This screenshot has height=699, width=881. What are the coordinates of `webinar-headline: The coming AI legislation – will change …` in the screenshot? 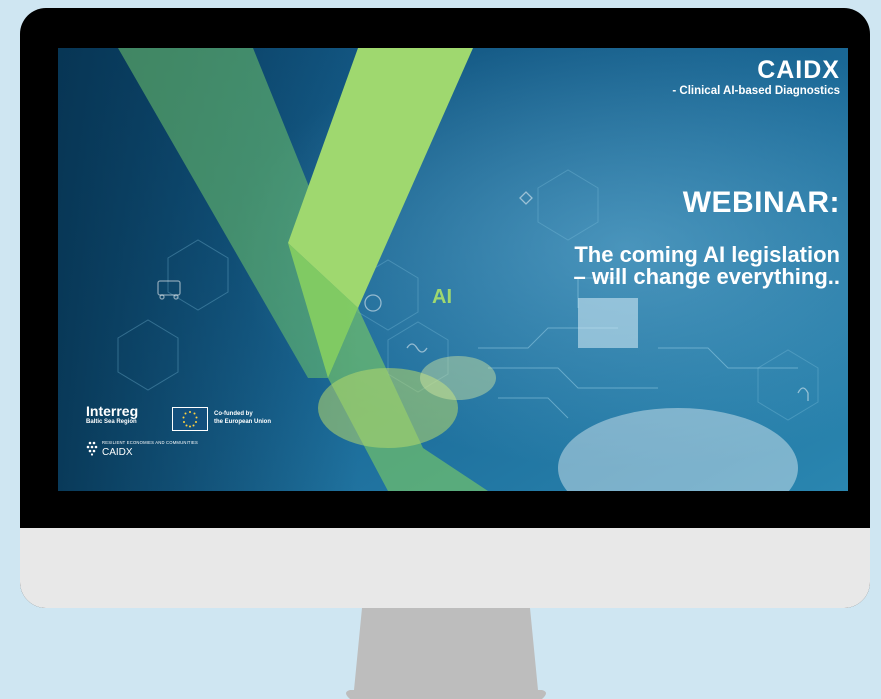 It's located at (620, 266).